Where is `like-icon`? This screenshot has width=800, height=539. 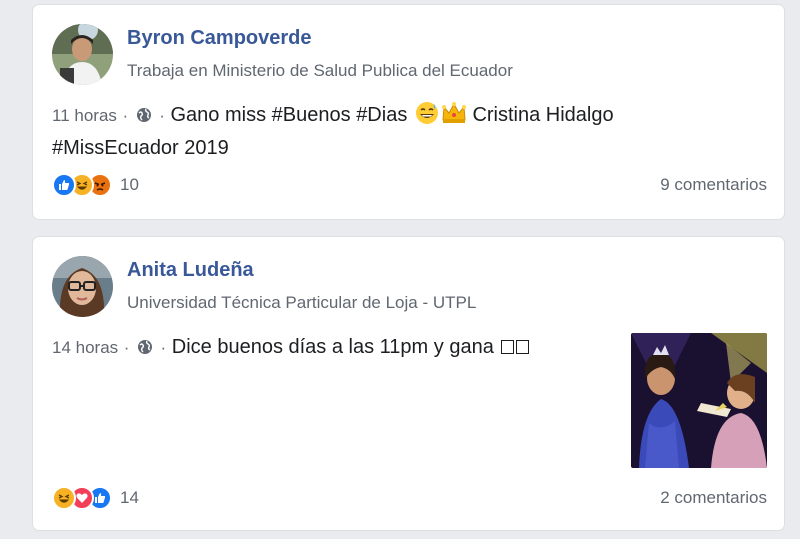 like-icon is located at coordinates (64, 185).